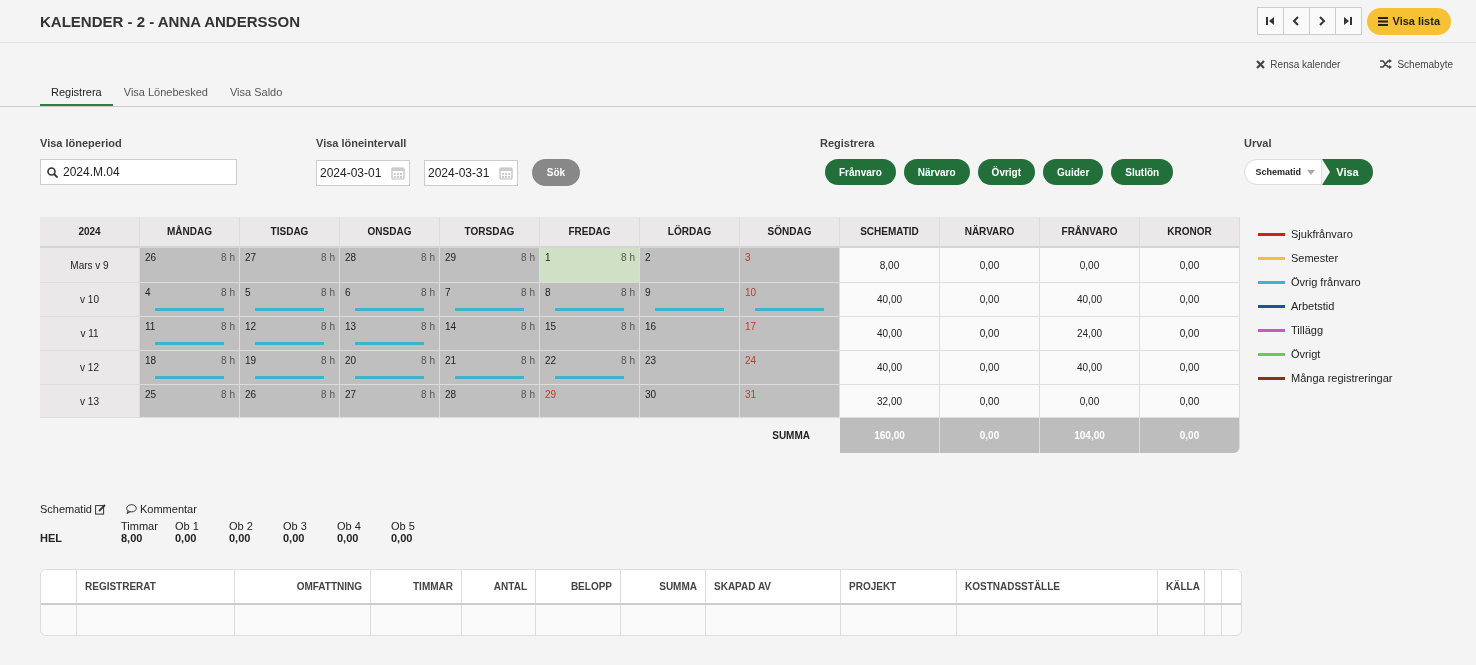  What do you see at coordinates (590, 300) in the screenshot?
I see `day-cell: 8 8 h` at bounding box center [590, 300].